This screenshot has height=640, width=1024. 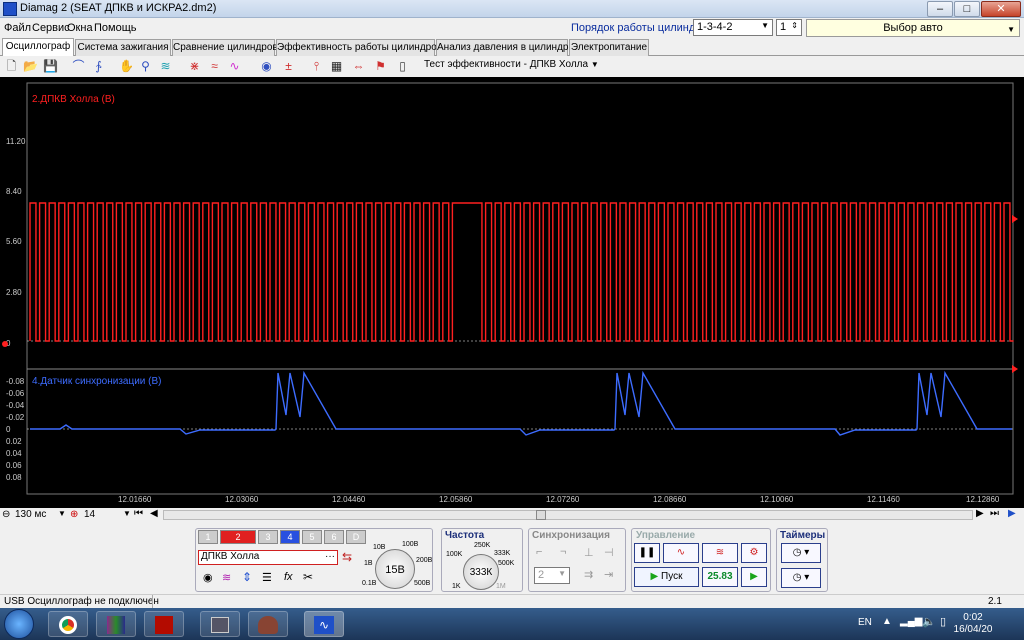 I want to click on tray-arrow-icon: ▲, so click(x=887, y=621).